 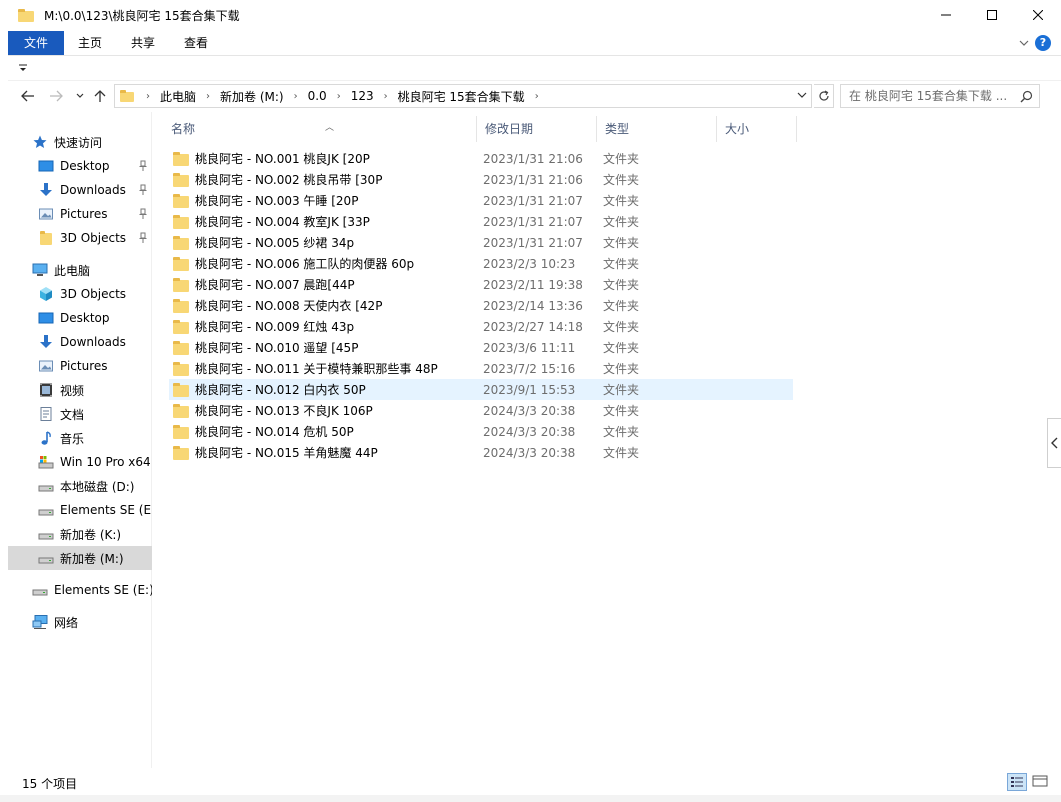 I want to click on nav-item-drive-m: 新加卷 (M:), so click(x=80, y=558).